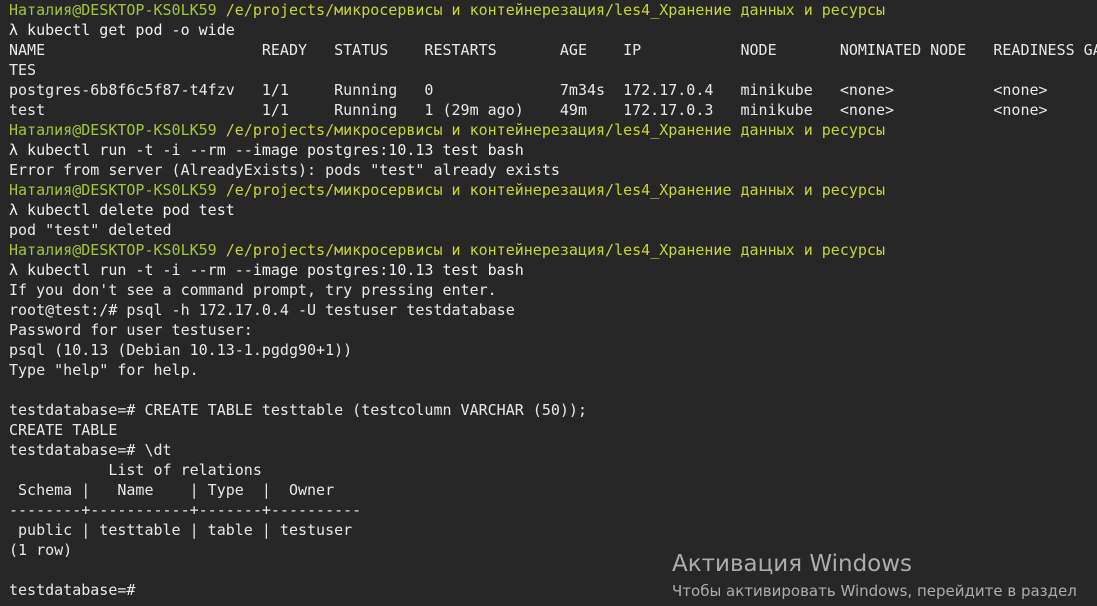 The image size is (1097, 606). Describe the element at coordinates (90, 450) in the screenshot. I see `terminal-line: testdatabase=# \dt` at that location.